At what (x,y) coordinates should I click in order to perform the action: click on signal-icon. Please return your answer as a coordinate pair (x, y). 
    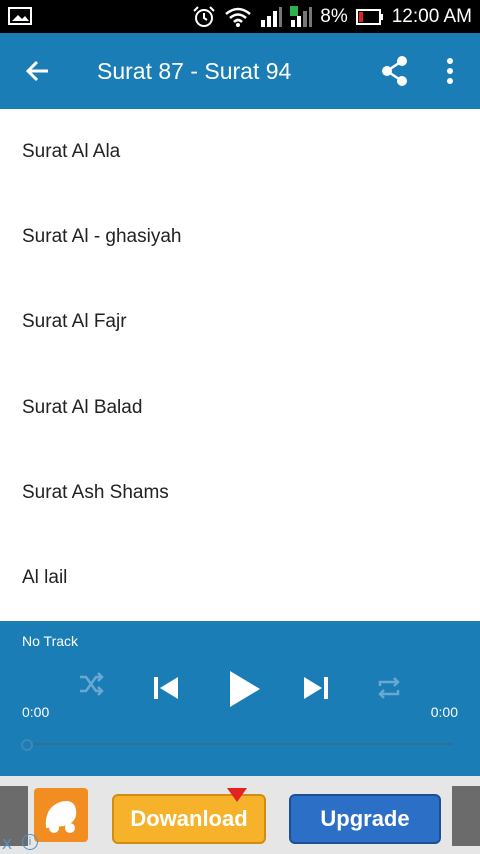
    Looking at the image, I should click on (272, 16).